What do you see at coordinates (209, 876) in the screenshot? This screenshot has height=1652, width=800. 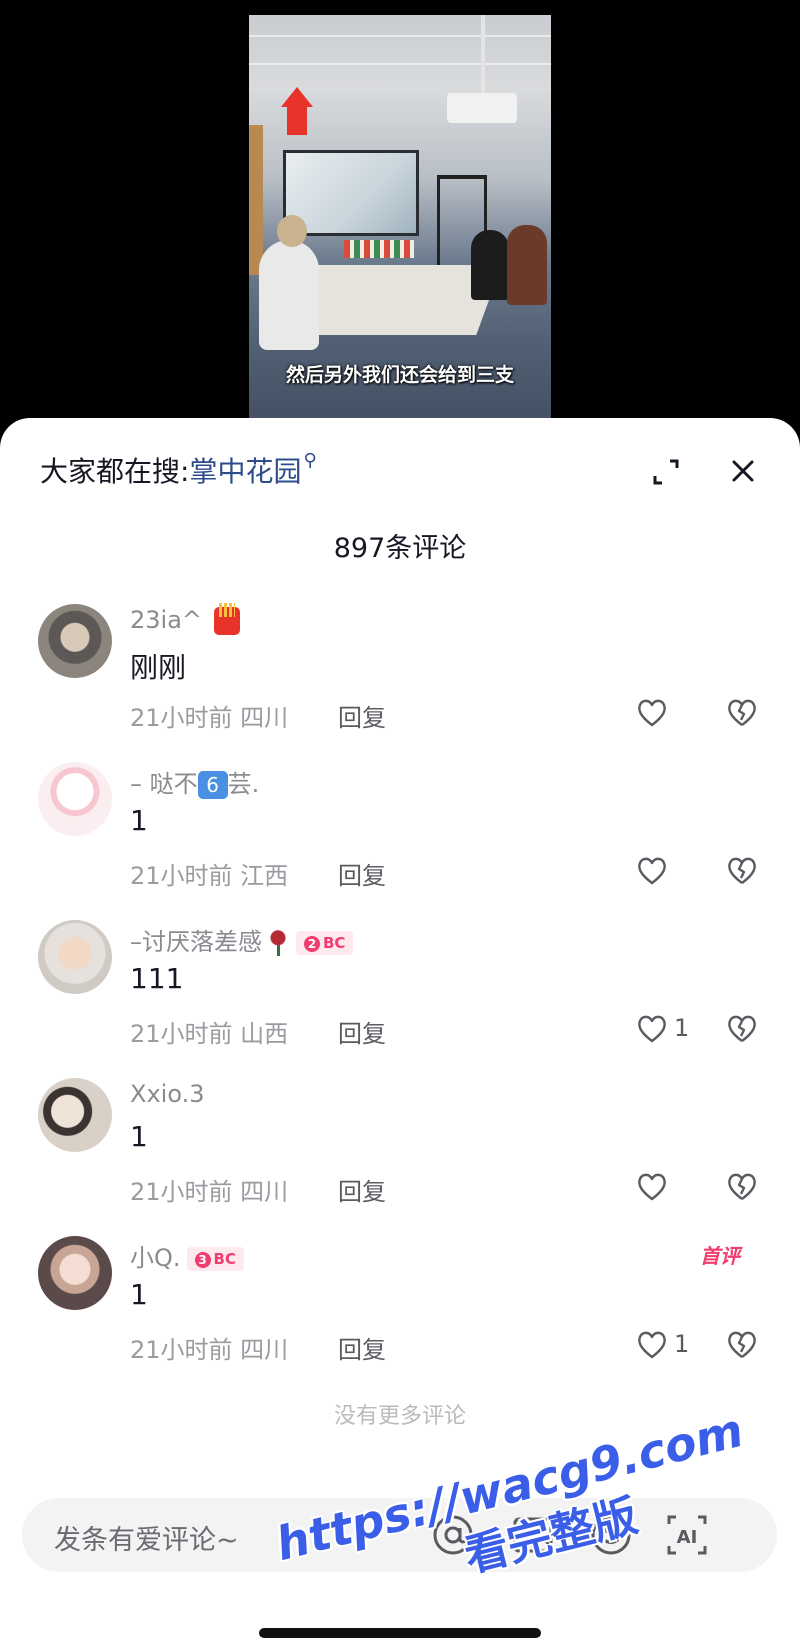 I see `comment-meta: 21小时前 江西` at bounding box center [209, 876].